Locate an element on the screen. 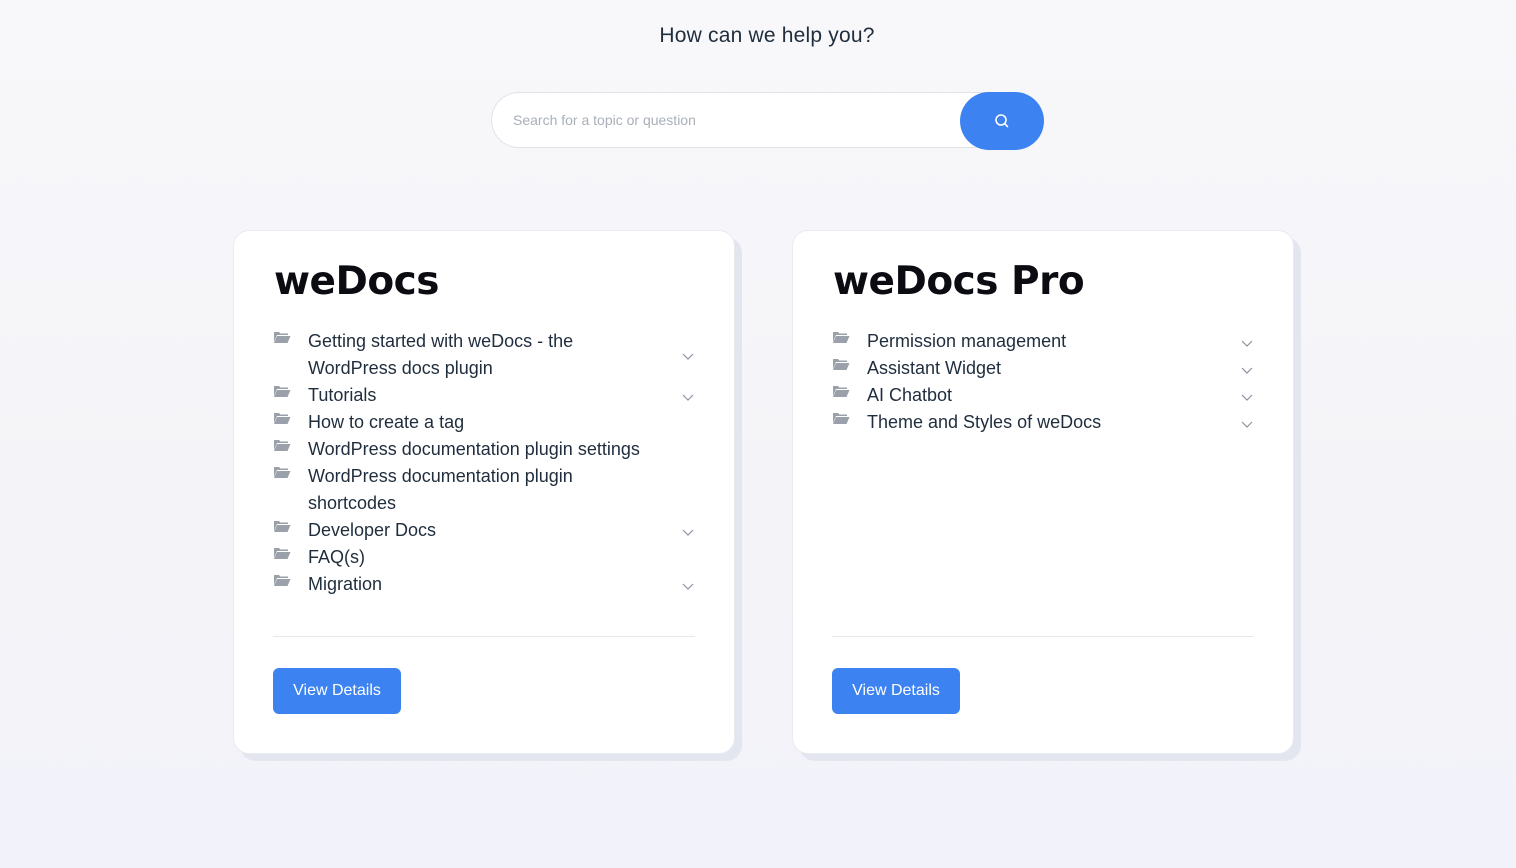 The image size is (1516, 868). doc-section-label: How to create a tag is located at coordinates (386, 422).